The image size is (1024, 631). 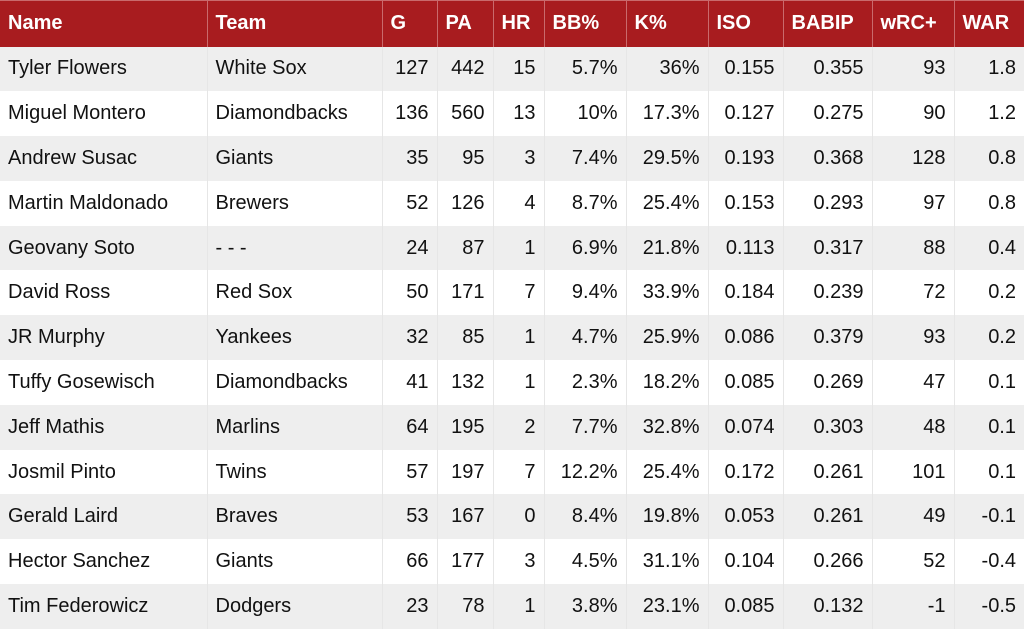 I want to click on cell-wrc-plus: 47, so click(x=913, y=382).